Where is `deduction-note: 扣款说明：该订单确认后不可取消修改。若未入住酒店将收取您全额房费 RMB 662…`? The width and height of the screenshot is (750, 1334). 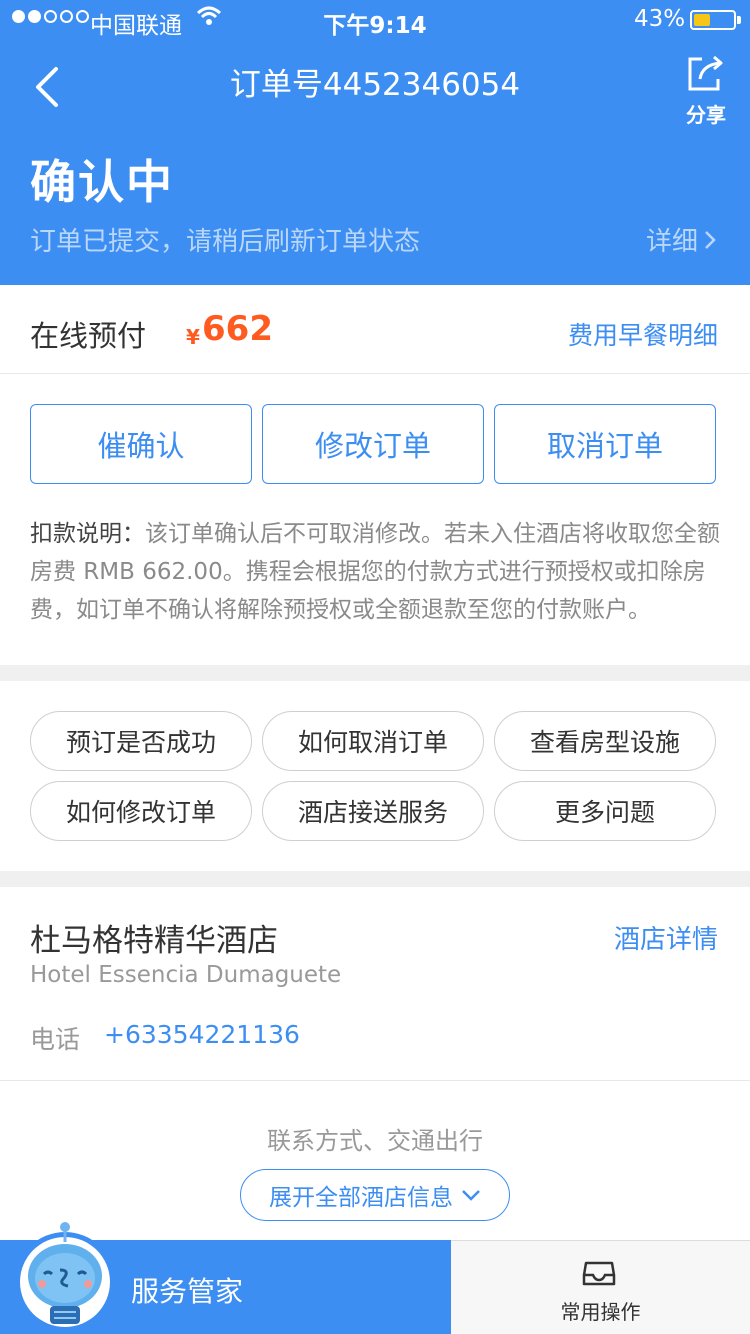 deduction-note: 扣款说明：该订单确认后不可取消修改。若未入住酒店将收取您全额房费 RMB 662… is located at coordinates (377, 572).